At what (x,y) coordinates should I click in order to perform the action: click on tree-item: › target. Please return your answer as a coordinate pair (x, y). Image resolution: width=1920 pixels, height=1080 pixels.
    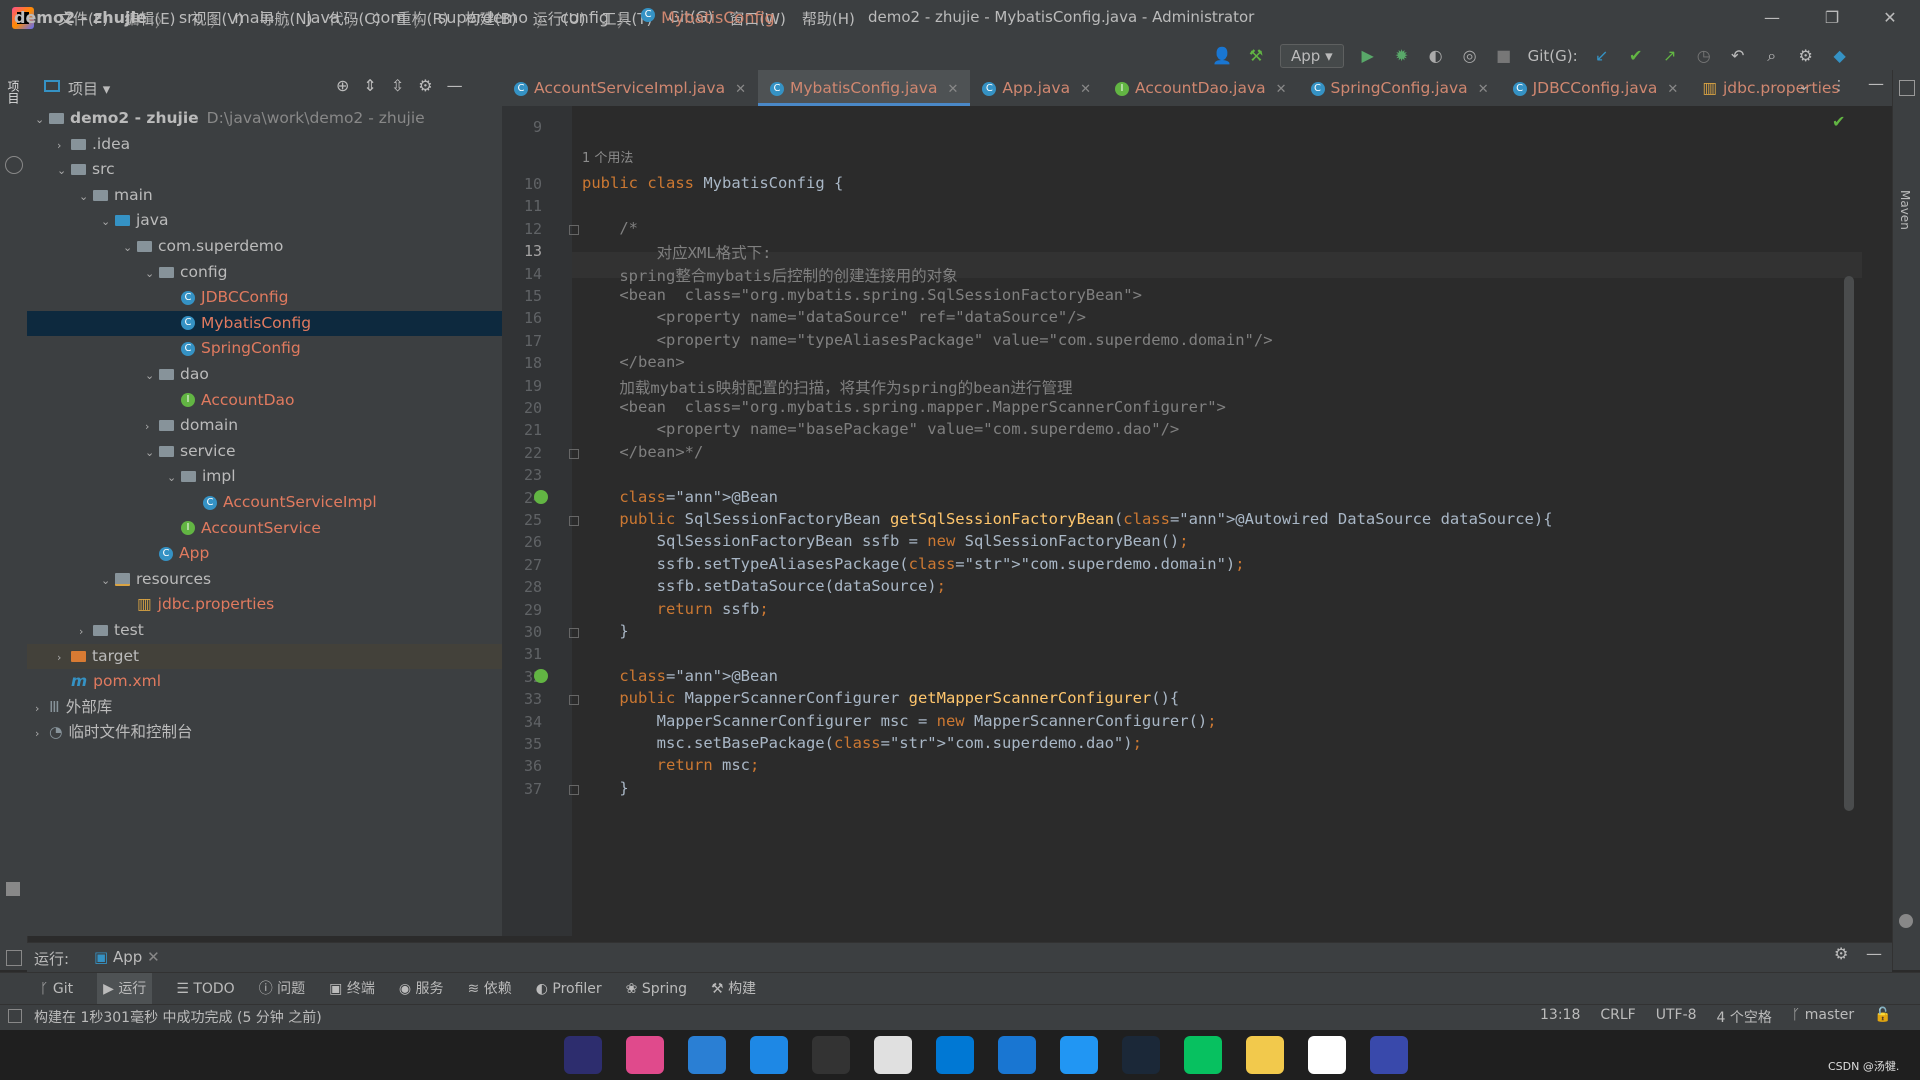
    Looking at the image, I should click on (279, 656).